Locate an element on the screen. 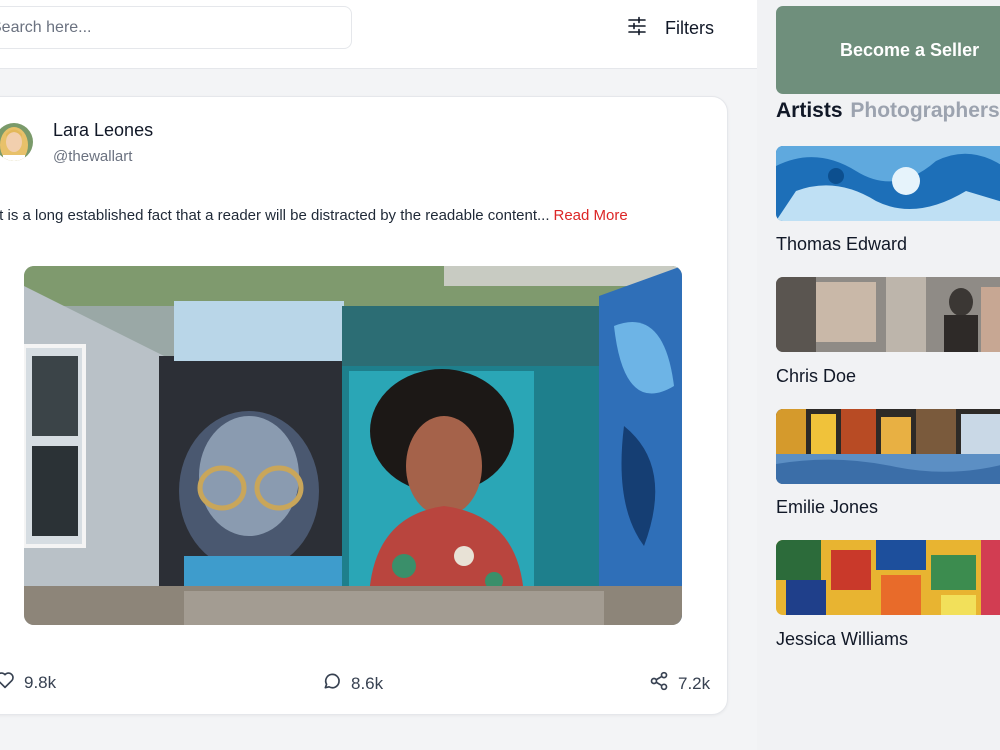 The height and width of the screenshot is (750, 1000). avatar is located at coordinates (16, 142).